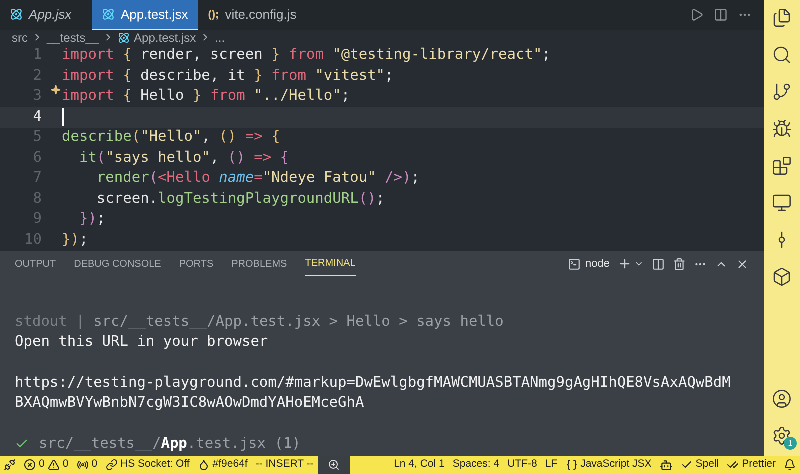 Image resolution: width=800 pixels, height=474 pixels. What do you see at coordinates (306, 55) in the screenshot?
I see `code-line: import { render, screen } from "@testing-library/react";` at bounding box center [306, 55].